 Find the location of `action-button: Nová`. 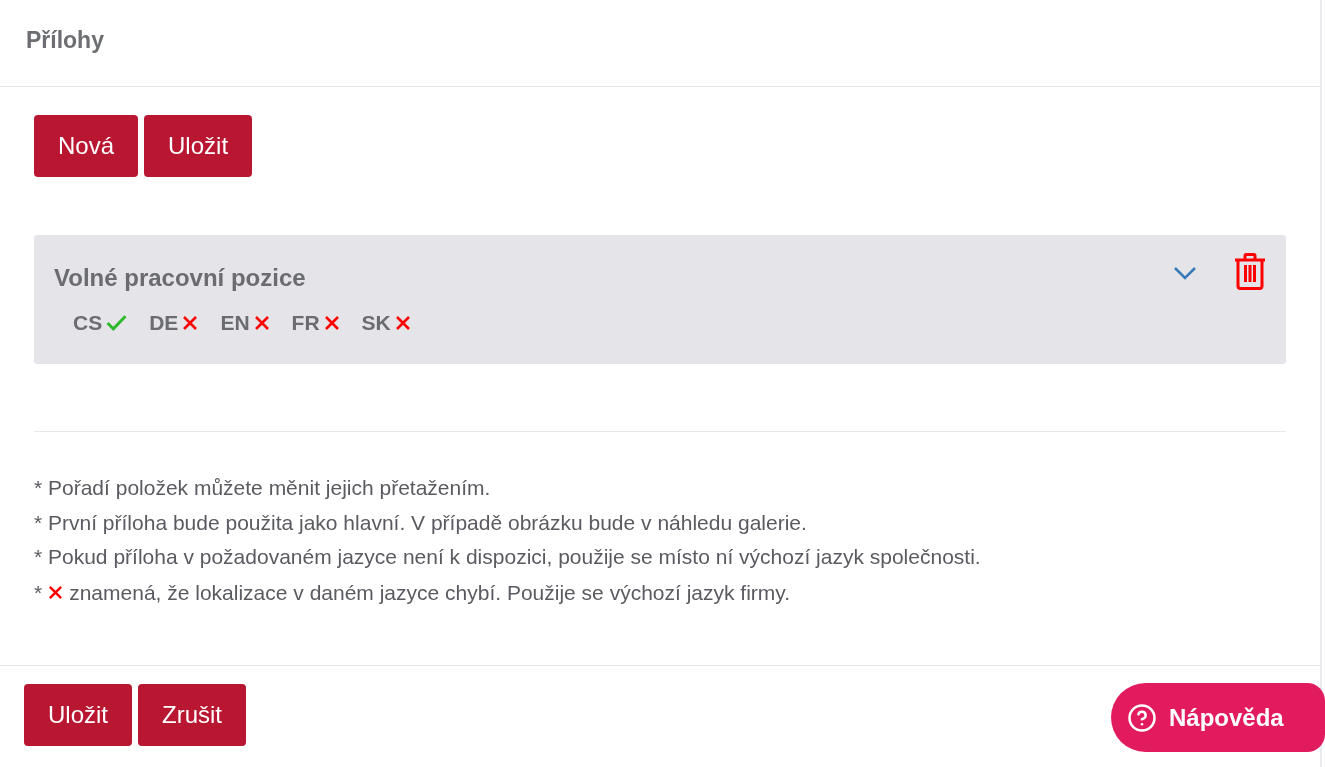

action-button: Nová is located at coordinates (86, 146).